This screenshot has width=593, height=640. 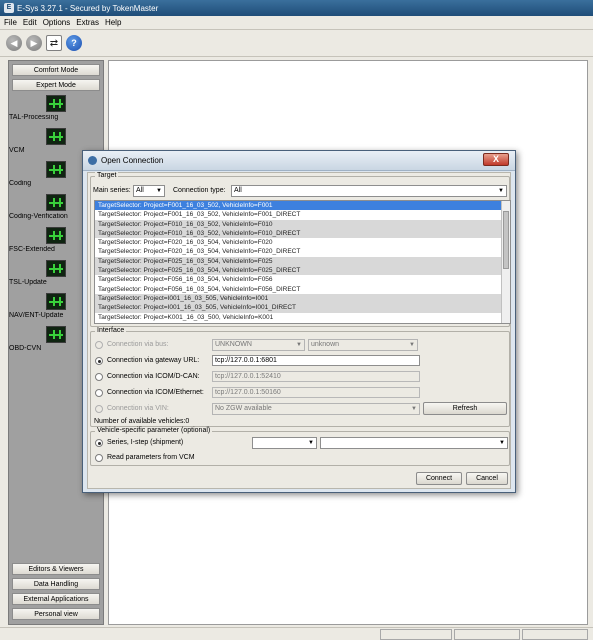 What do you see at coordinates (145, 442) in the screenshot?
I see `series-istep-label: Series, I-step (shipment)` at bounding box center [145, 442].